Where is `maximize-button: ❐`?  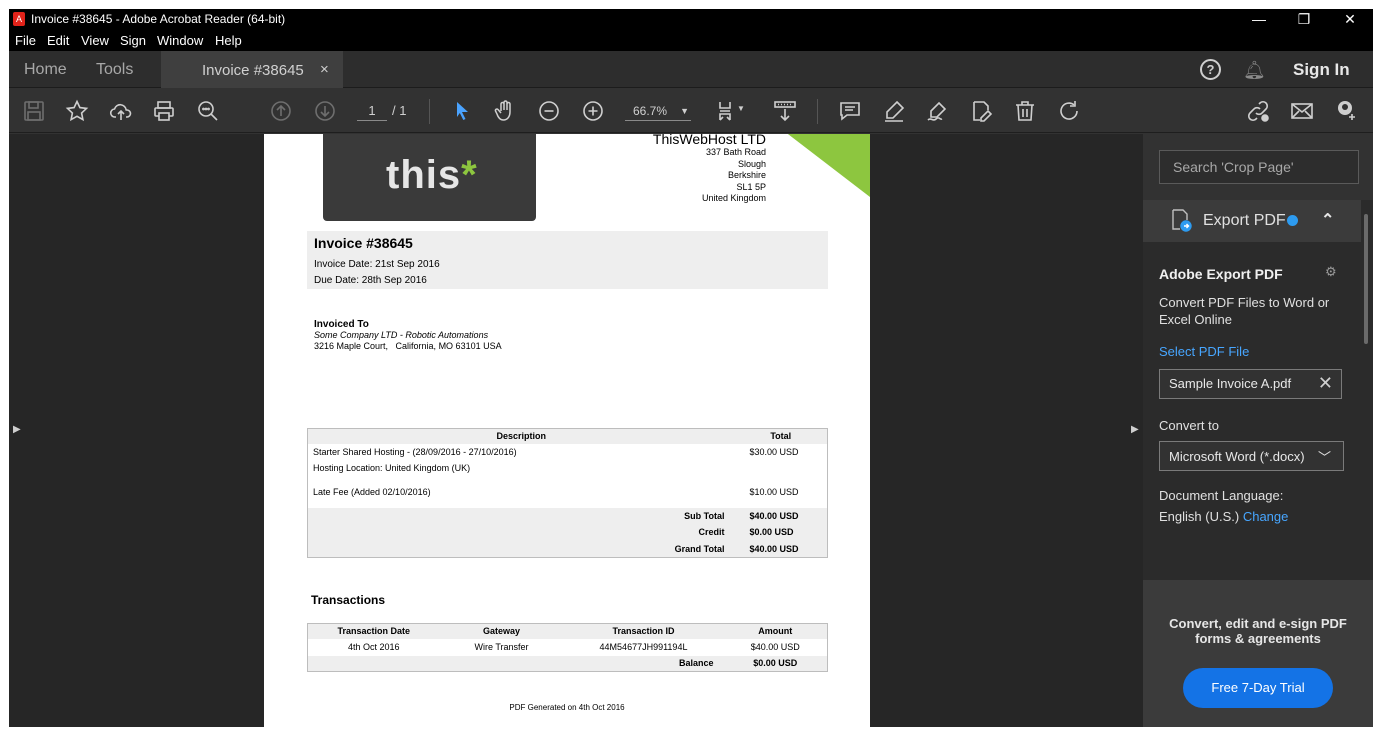 maximize-button: ❐ is located at coordinates (1304, 19).